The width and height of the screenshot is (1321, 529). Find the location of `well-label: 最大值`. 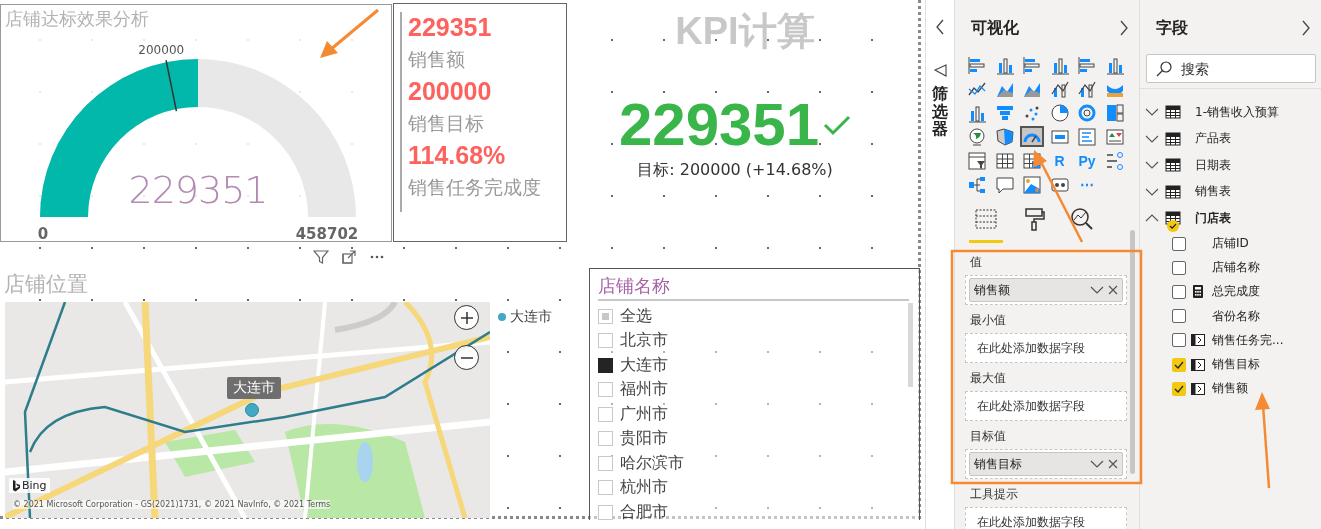

well-label: 最大值 is located at coordinates (988, 378).